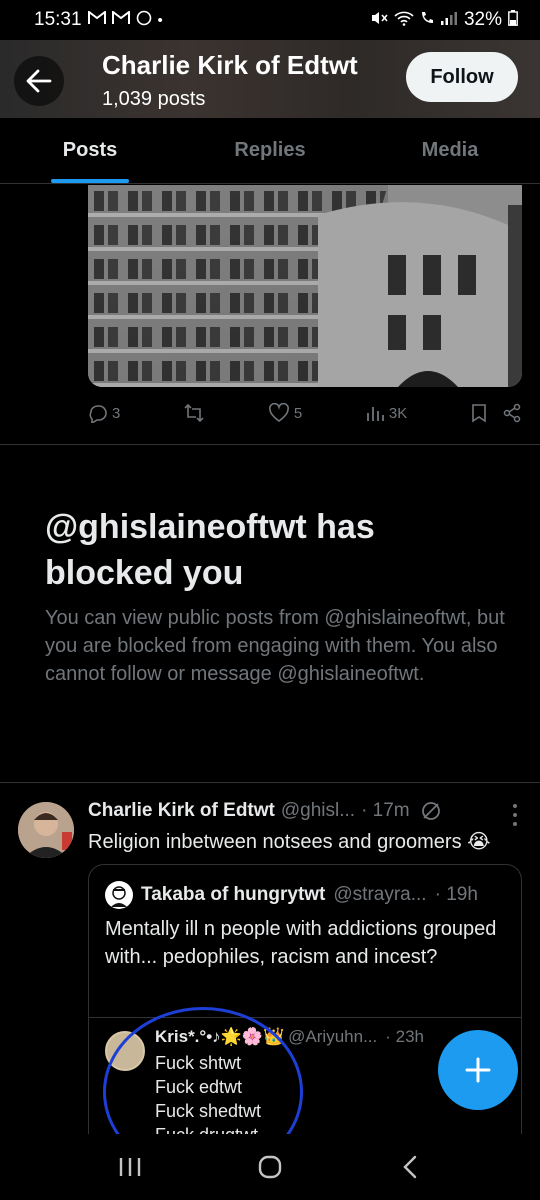 This screenshot has width=540, height=1200. I want to click on wifi-icon, so click(404, 20).